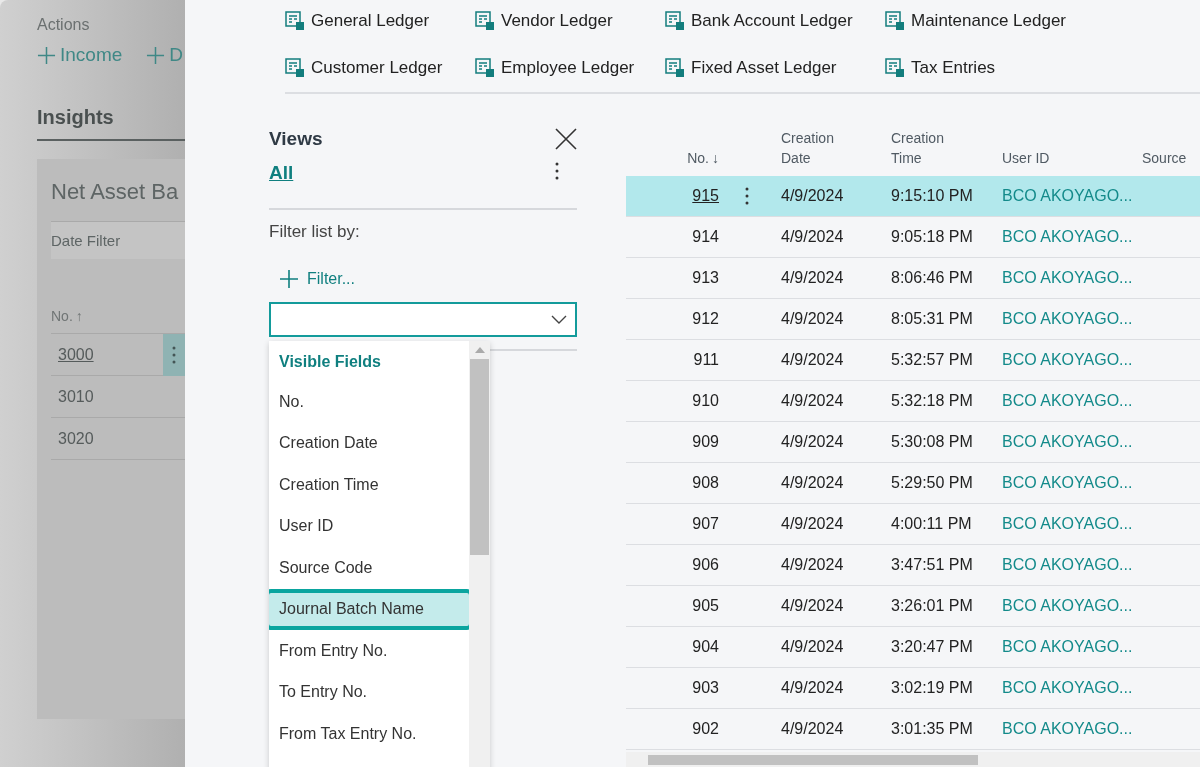 The height and width of the screenshot is (767, 1200). Describe the element at coordinates (380, 22) in the screenshot. I see `ledger-button: General Ledger` at that location.